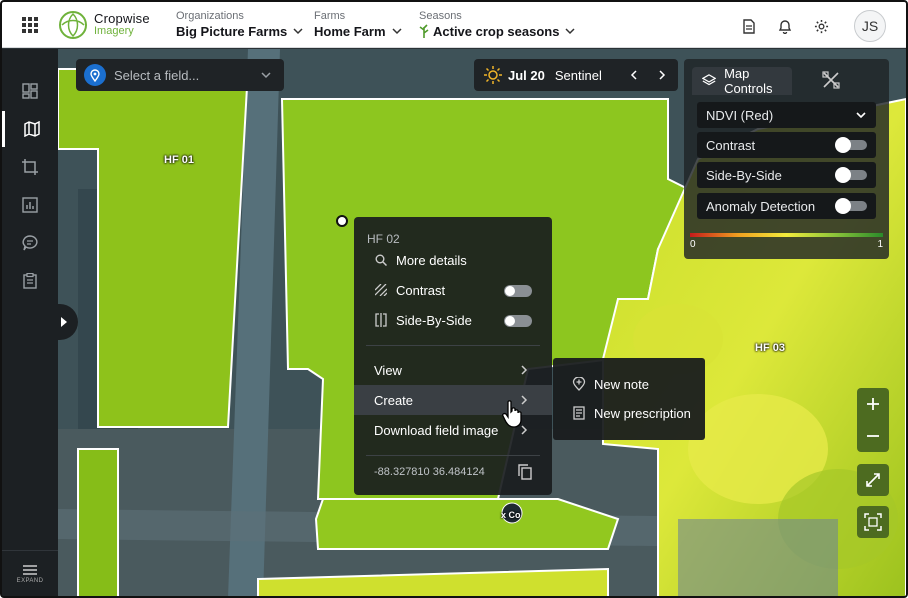 The width and height of the screenshot is (908, 598). Describe the element at coordinates (511, 515) in the screenshot. I see `field-label-small: x Co` at that location.